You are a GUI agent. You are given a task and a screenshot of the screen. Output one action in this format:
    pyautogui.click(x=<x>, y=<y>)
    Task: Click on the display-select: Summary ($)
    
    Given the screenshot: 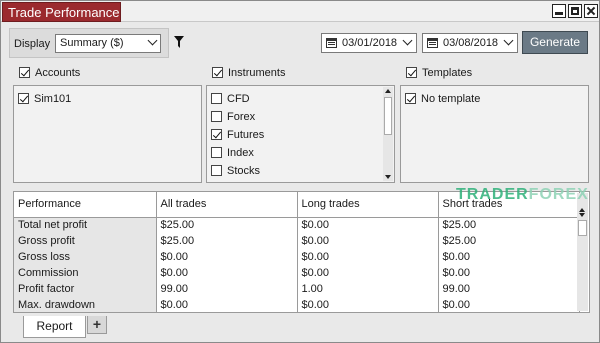 What is the action you would take?
    pyautogui.click(x=108, y=43)
    